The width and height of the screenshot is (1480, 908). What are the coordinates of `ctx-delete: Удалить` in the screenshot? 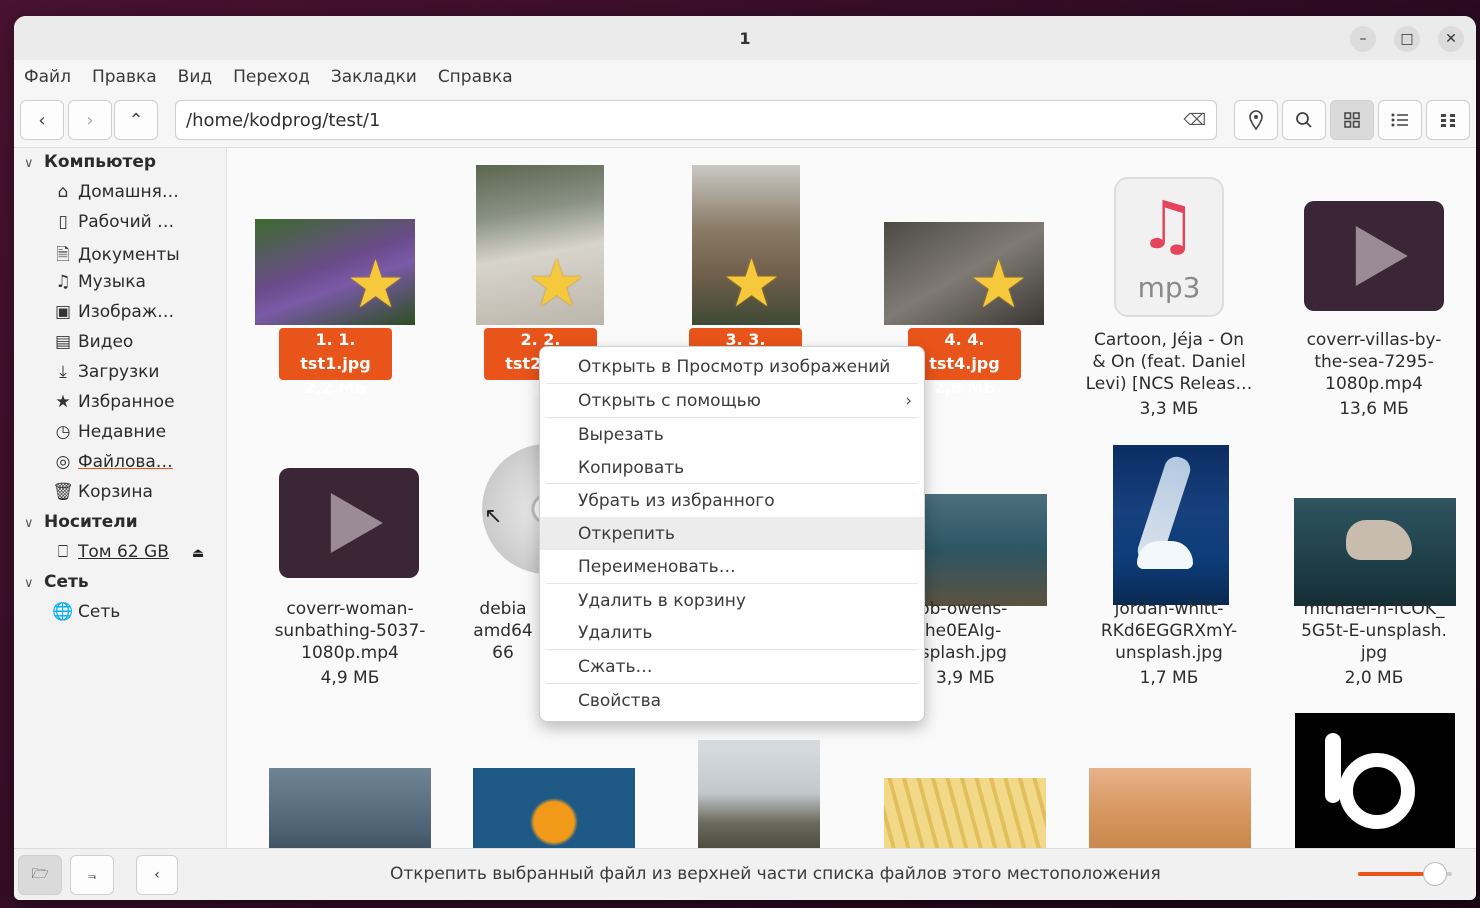 It's located at (732, 632).